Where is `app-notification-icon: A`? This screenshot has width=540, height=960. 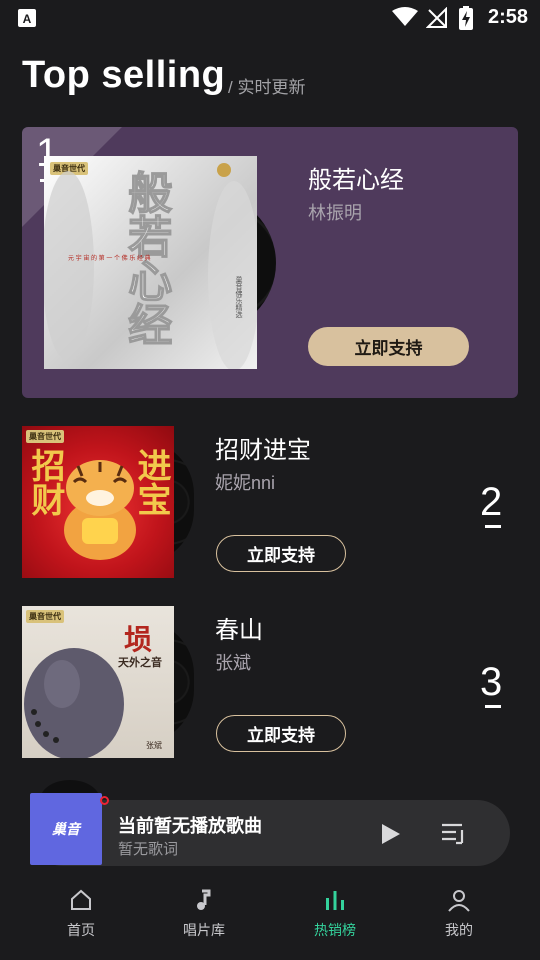 app-notification-icon: A is located at coordinates (27, 18).